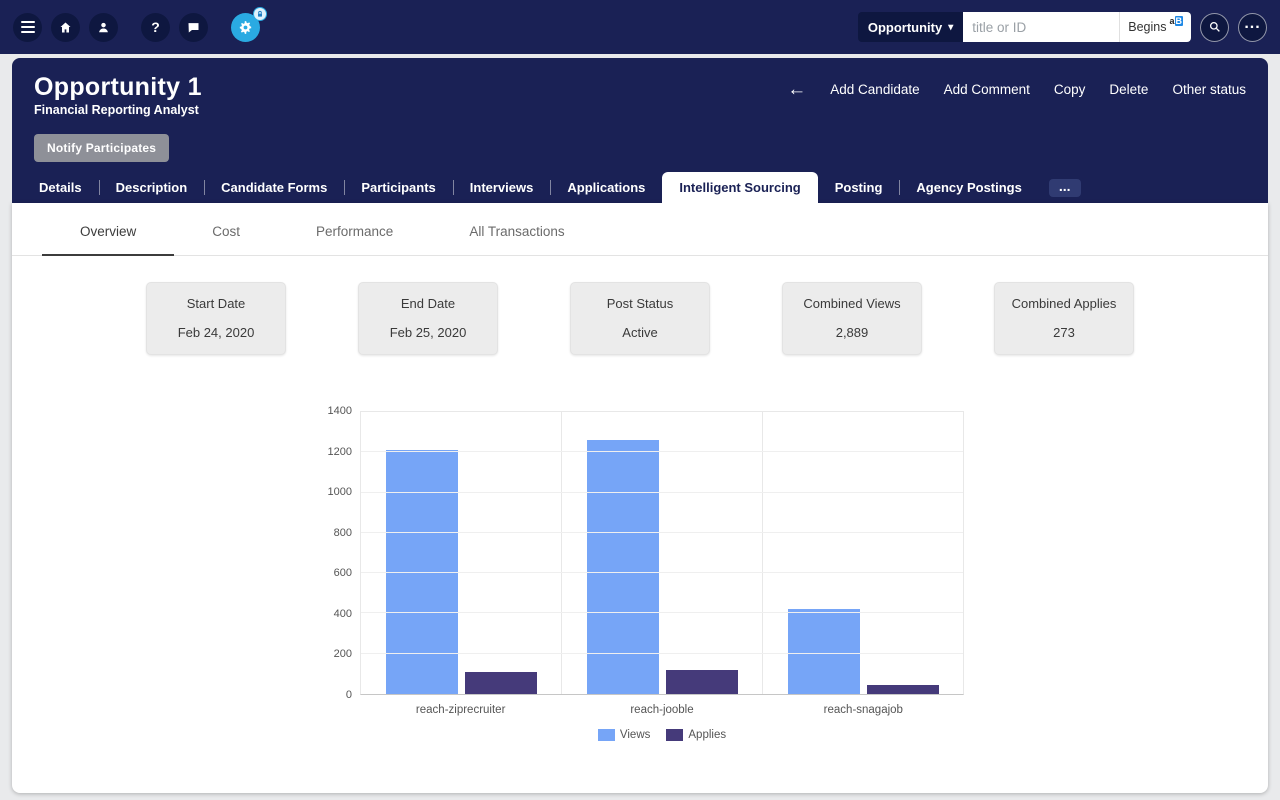  Describe the element at coordinates (516, 232) in the screenshot. I see `subtab-all-transactions: All Transactions` at that location.